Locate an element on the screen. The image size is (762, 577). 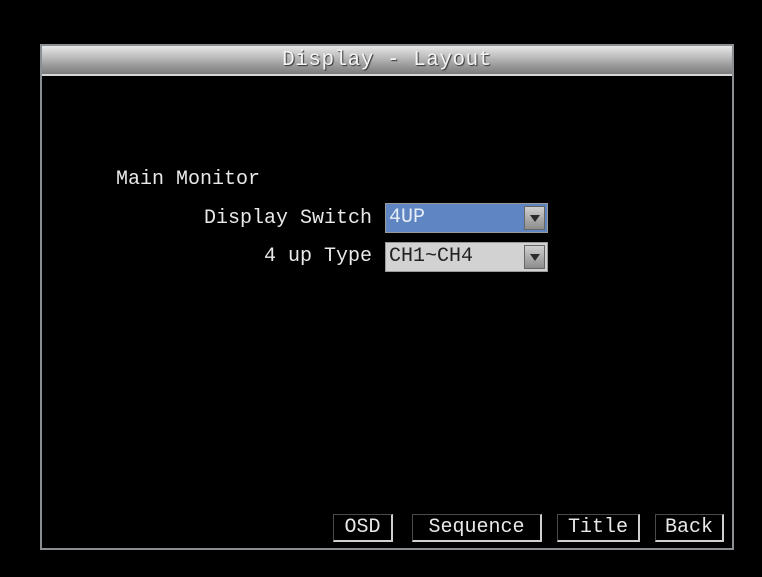
title-button: Title is located at coordinates (598, 528).